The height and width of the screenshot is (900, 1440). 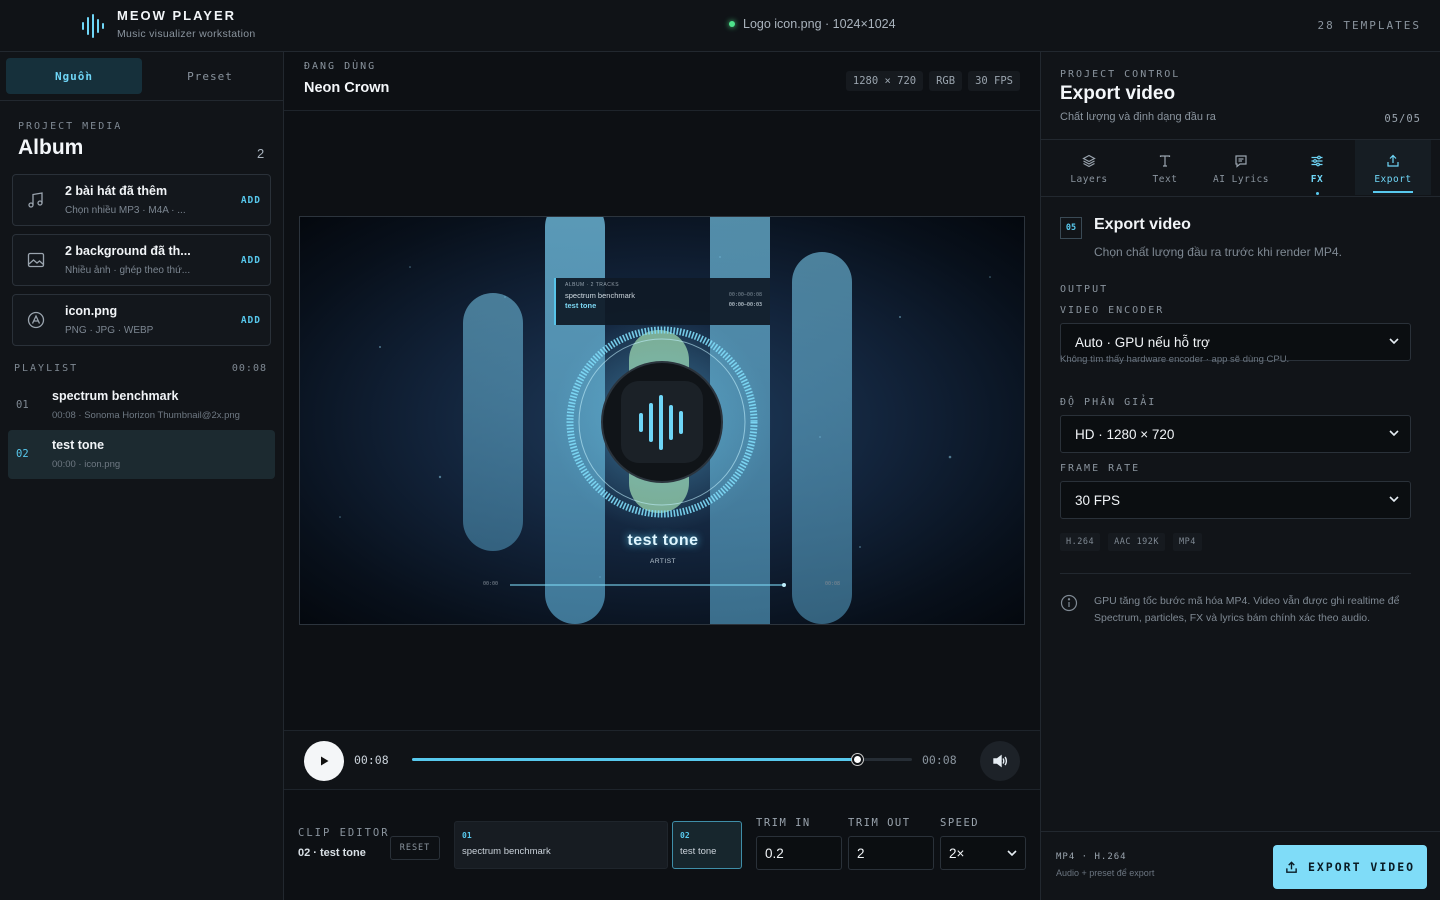 What do you see at coordinates (1235, 434) in the screenshot?
I see `resolution-select: HD · 1280 × 720` at bounding box center [1235, 434].